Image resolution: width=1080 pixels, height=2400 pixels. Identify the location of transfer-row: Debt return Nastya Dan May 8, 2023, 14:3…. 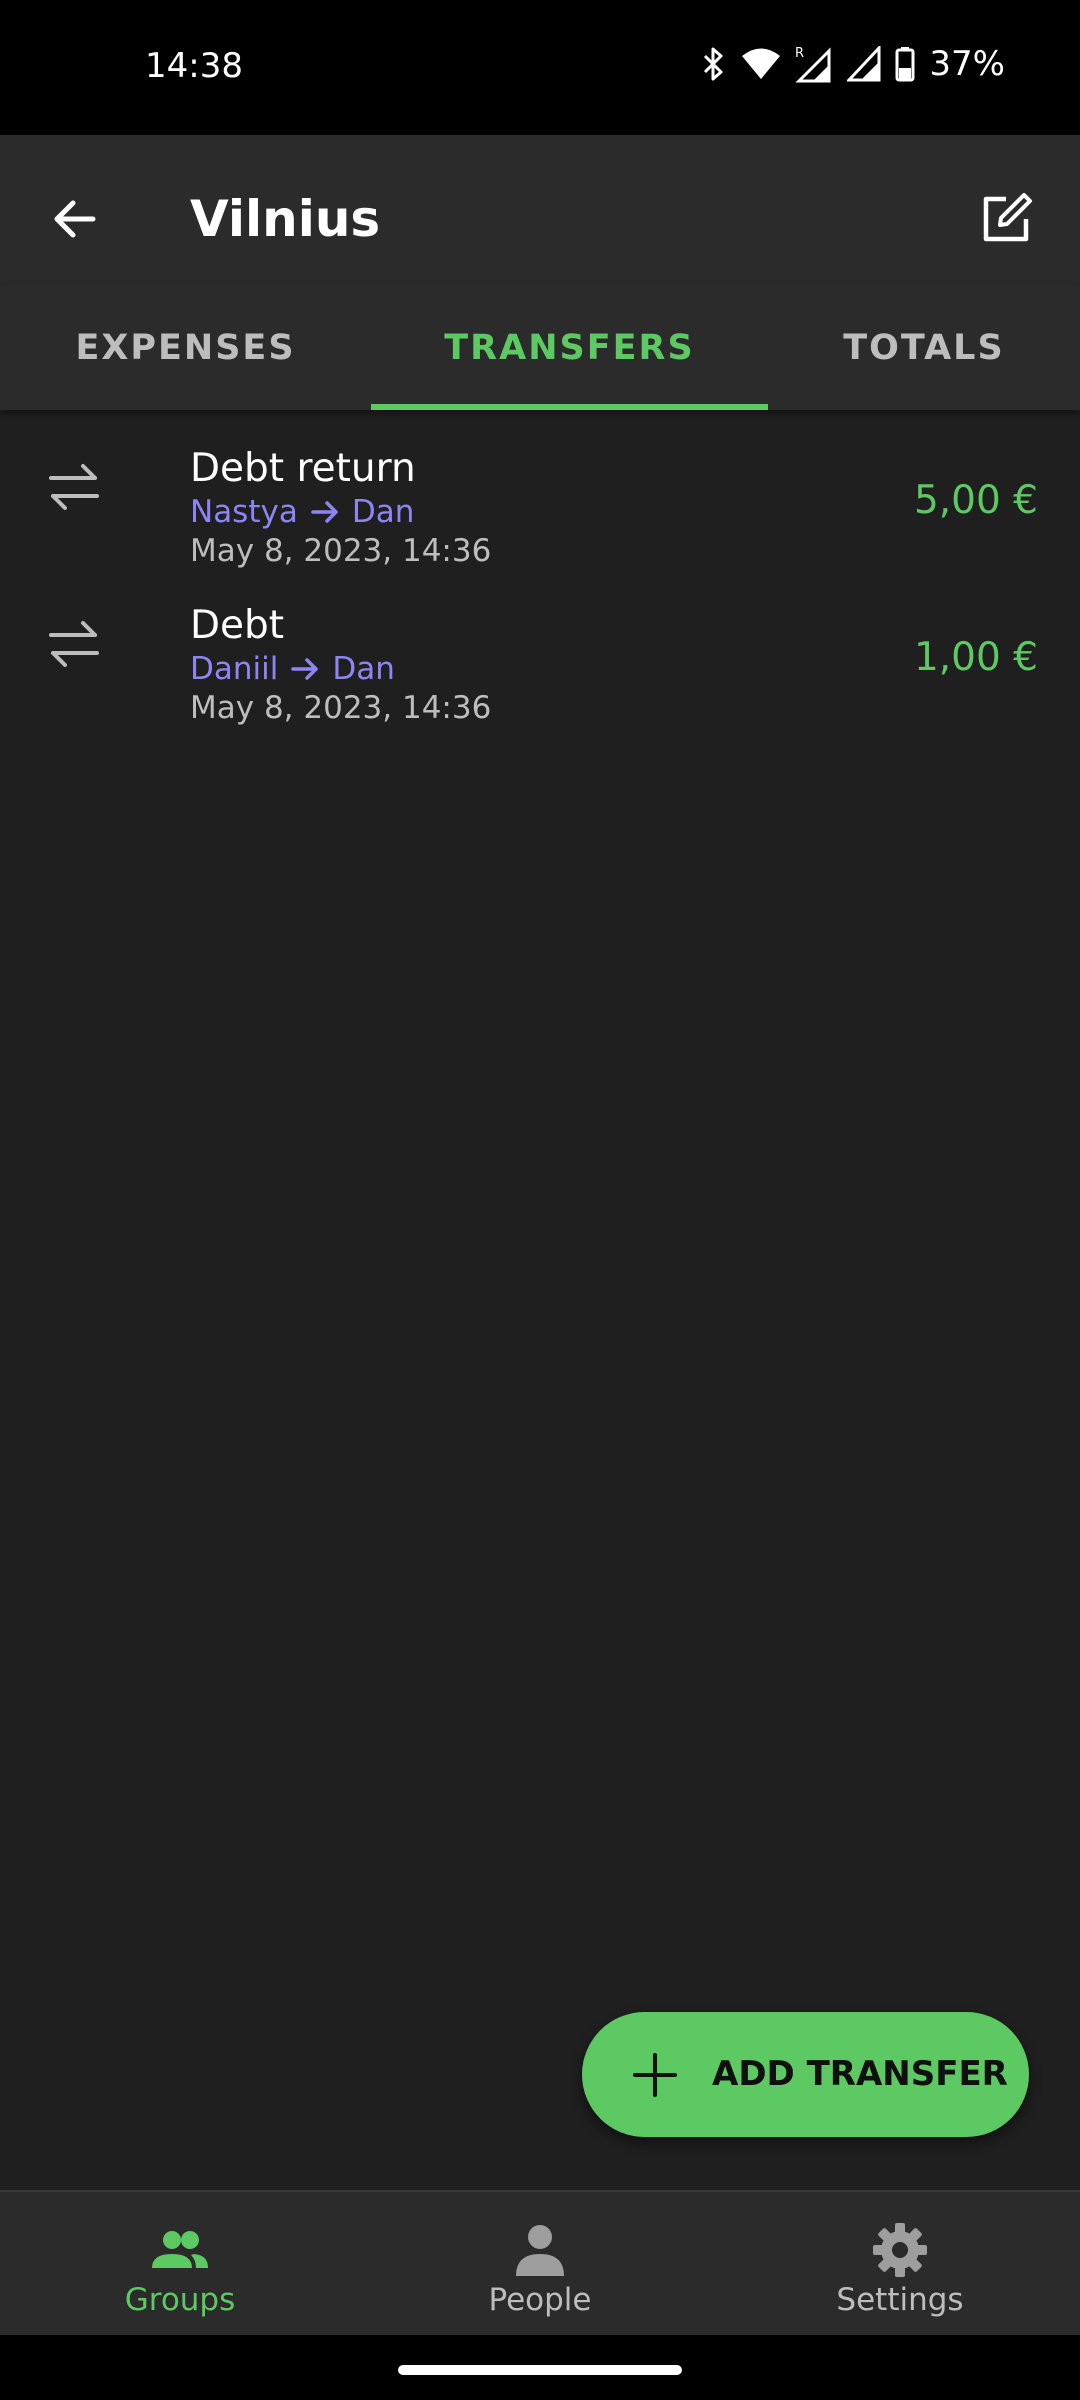
(540, 489).